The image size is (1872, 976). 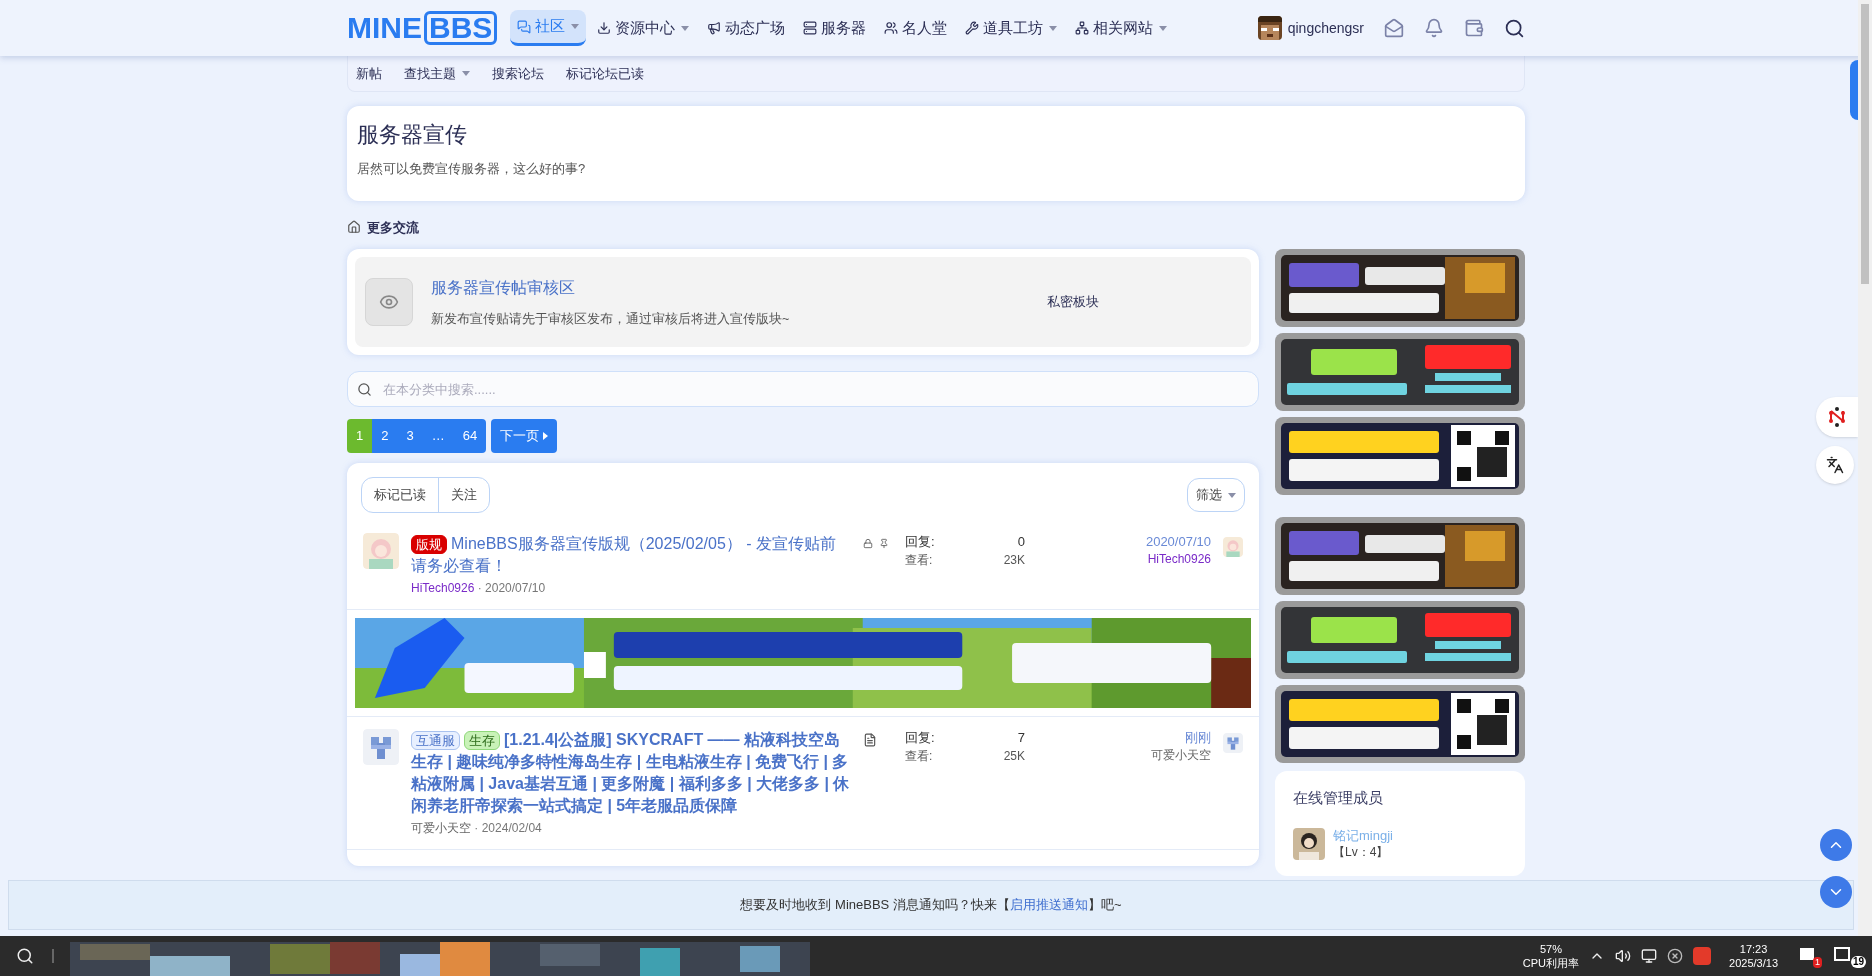 What do you see at coordinates (1181, 755) in the screenshot?
I see `last-poster-name: 可爱小天空` at bounding box center [1181, 755].